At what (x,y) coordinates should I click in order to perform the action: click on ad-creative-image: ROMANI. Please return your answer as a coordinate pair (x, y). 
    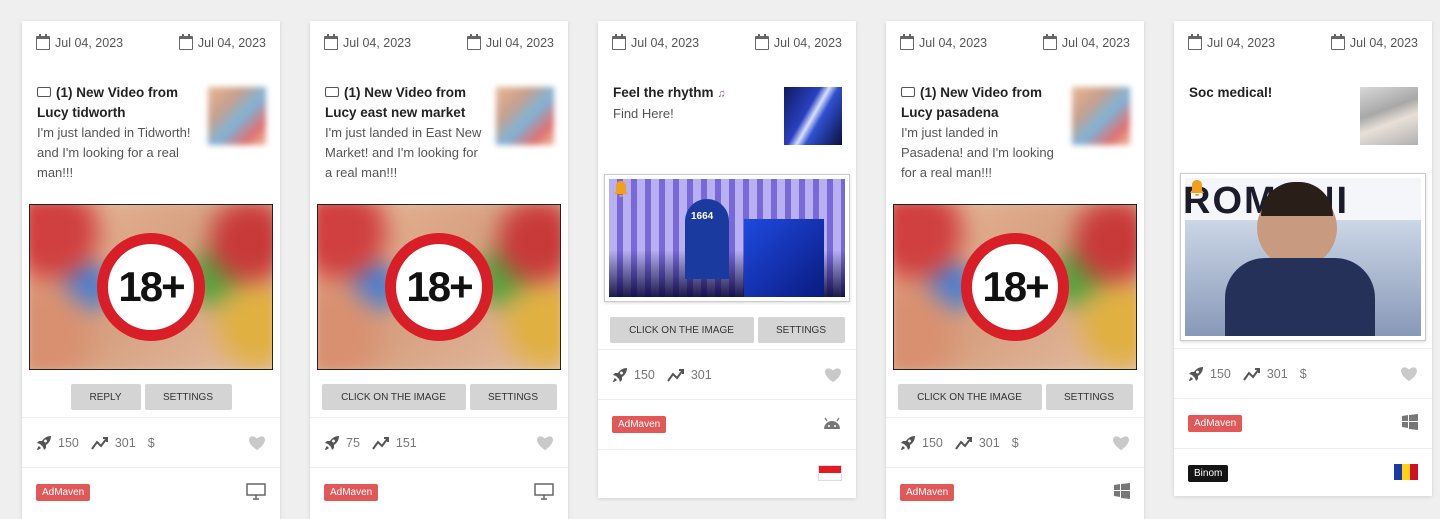
    Looking at the image, I should click on (1303, 257).